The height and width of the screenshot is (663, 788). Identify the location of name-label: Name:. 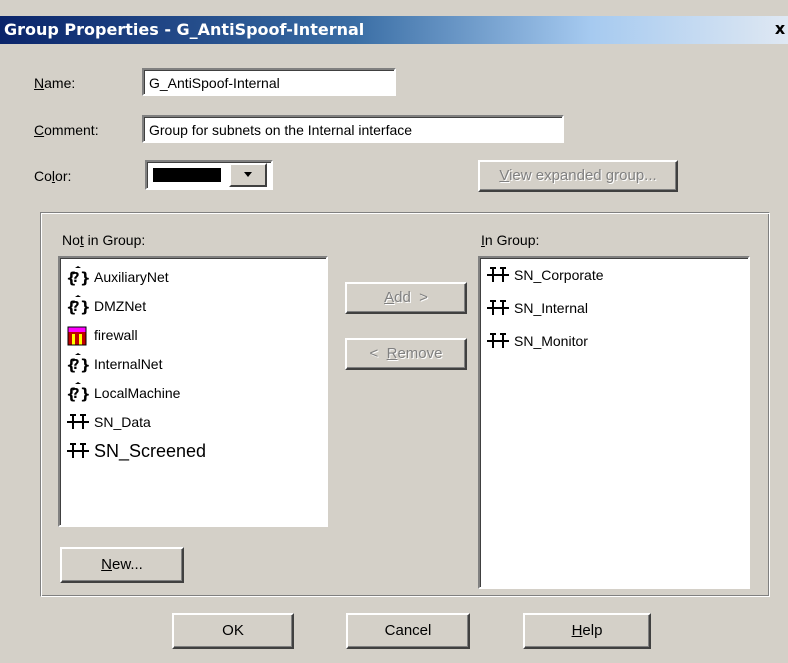
(55, 83).